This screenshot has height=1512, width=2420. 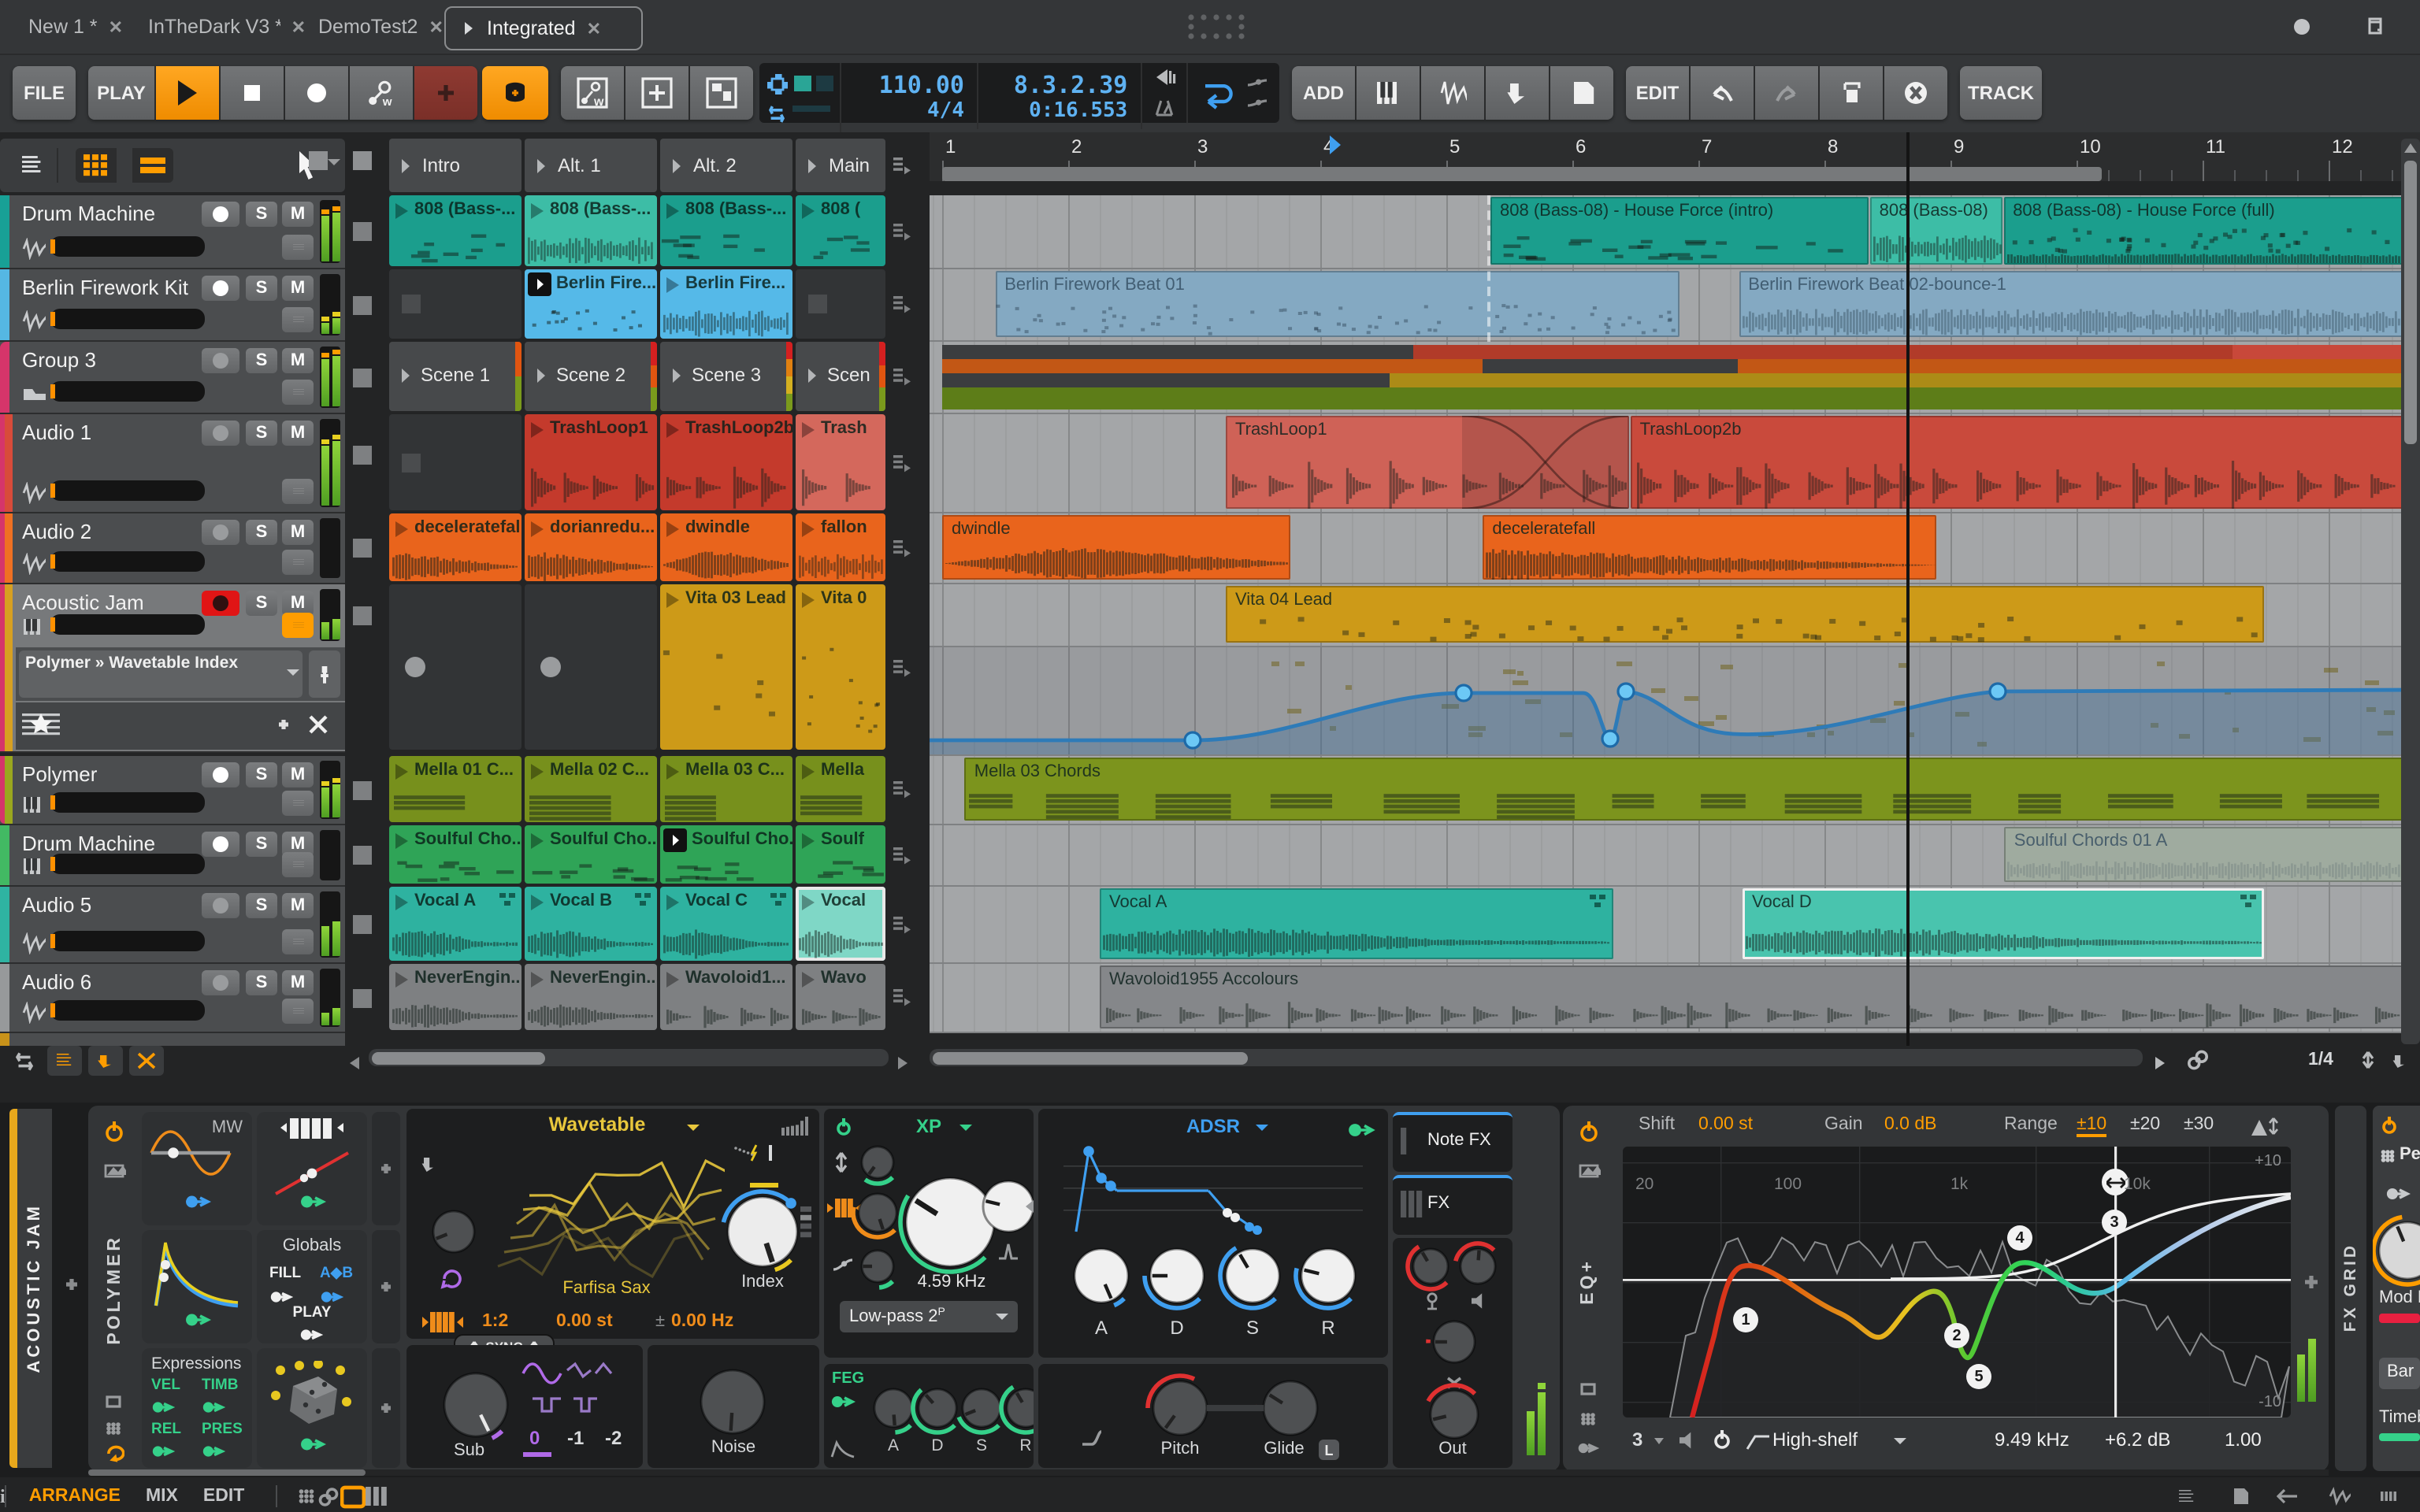 I want to click on osc-detune-hz-value: 0.00 Hz, so click(x=702, y=1321).